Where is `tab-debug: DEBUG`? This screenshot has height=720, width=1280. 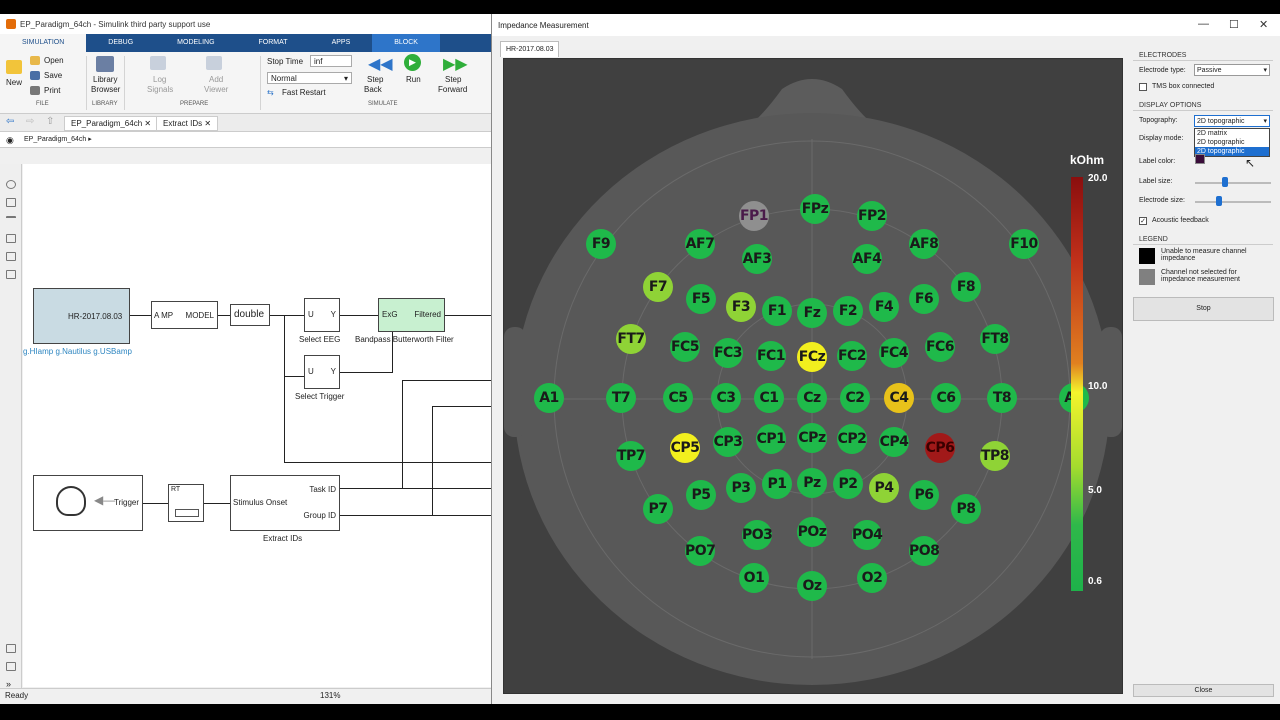
tab-debug: DEBUG is located at coordinates (120, 43).